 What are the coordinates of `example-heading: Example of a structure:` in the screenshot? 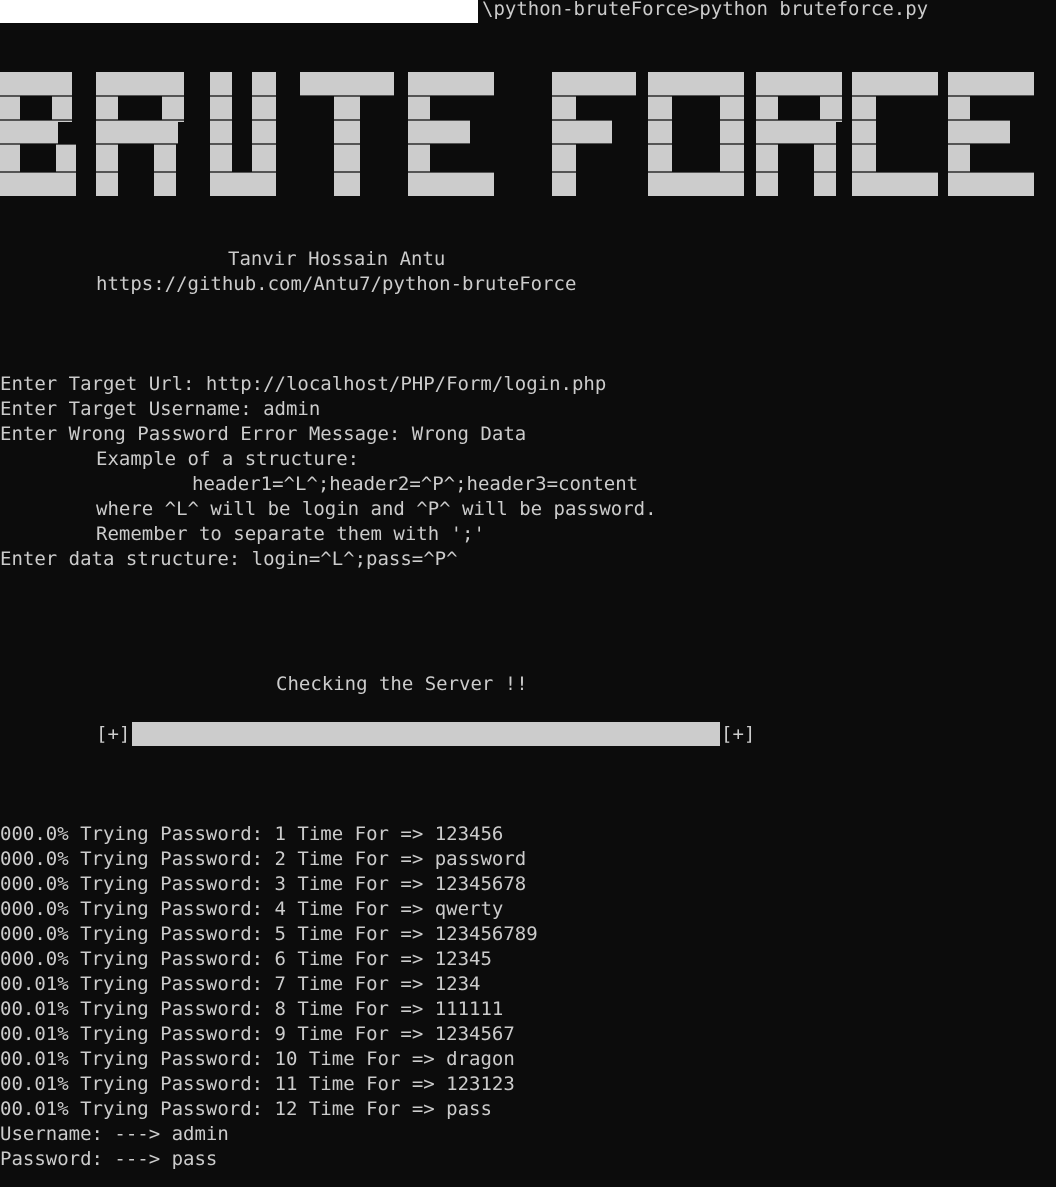 It's located at (228, 459).